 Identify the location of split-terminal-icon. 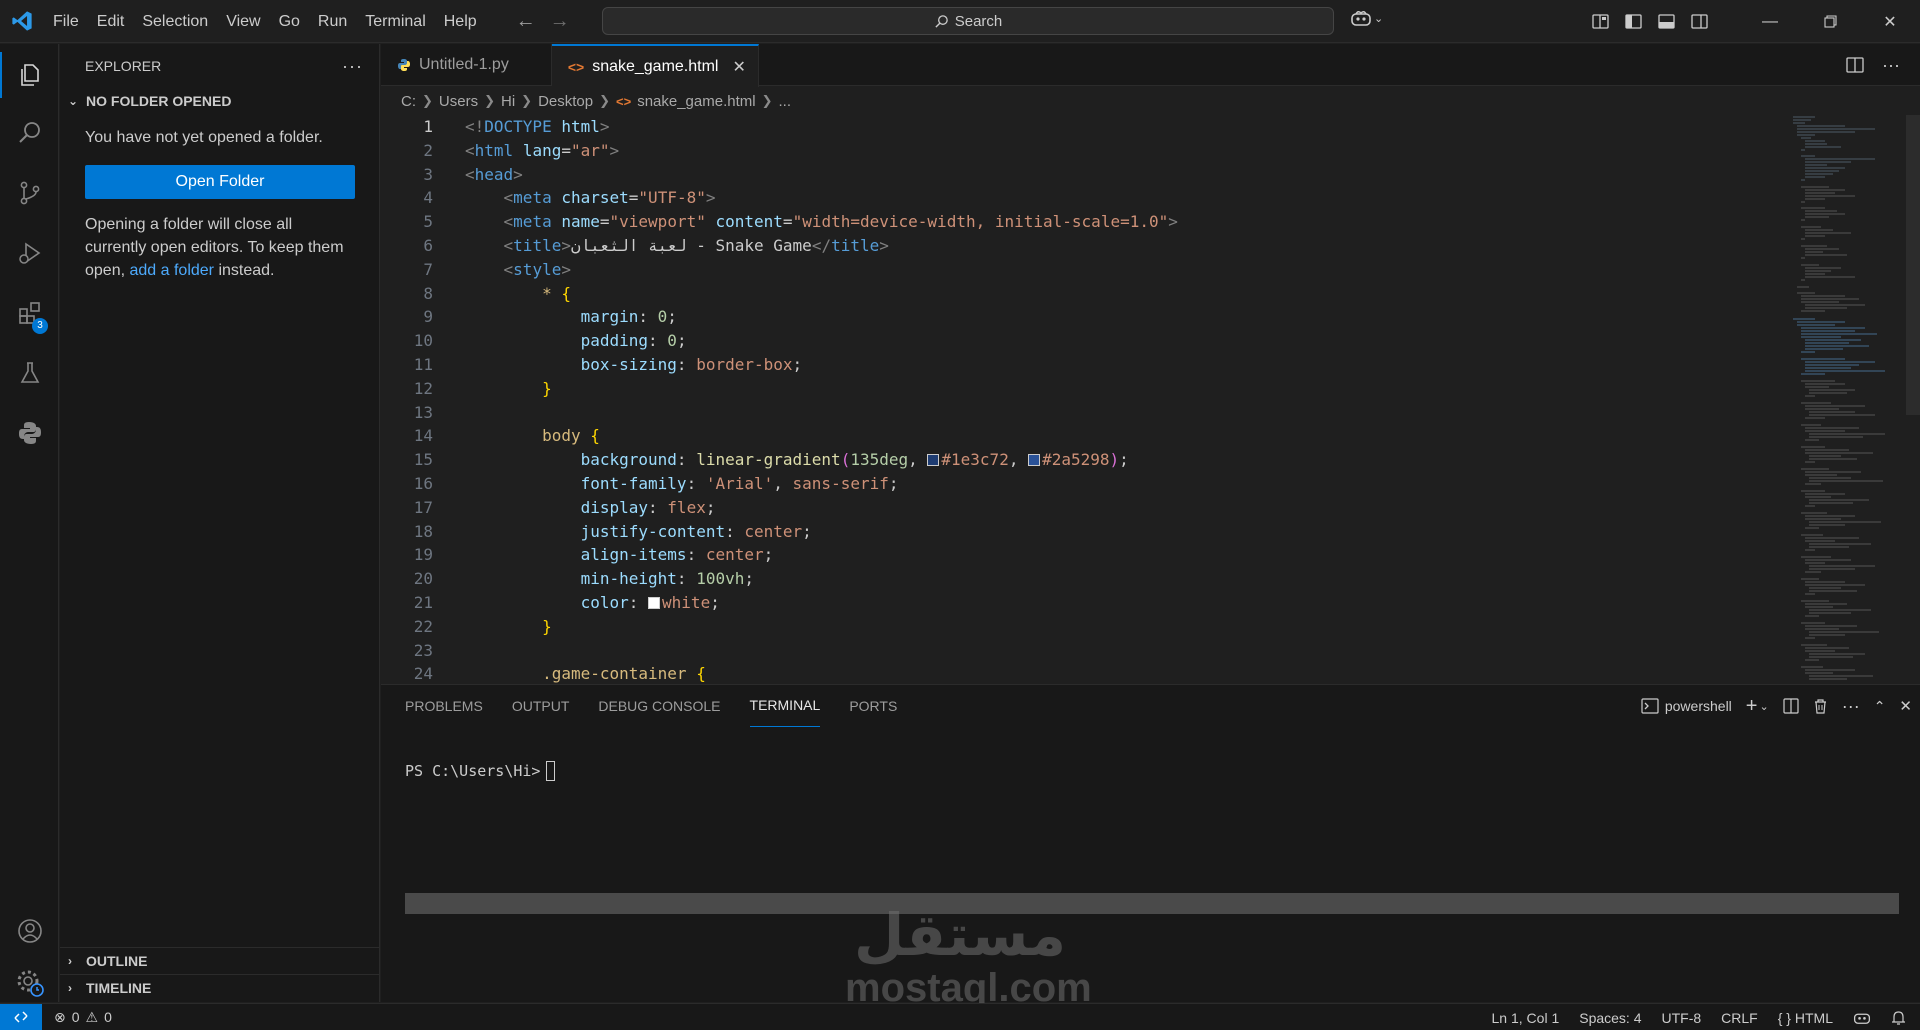
(1791, 706).